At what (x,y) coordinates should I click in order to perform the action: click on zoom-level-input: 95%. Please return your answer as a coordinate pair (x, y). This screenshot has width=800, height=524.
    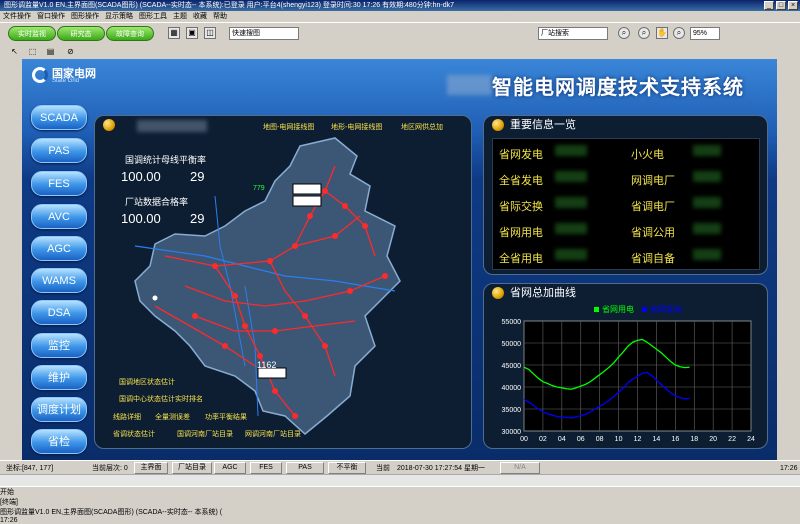
    Looking at the image, I should click on (705, 33).